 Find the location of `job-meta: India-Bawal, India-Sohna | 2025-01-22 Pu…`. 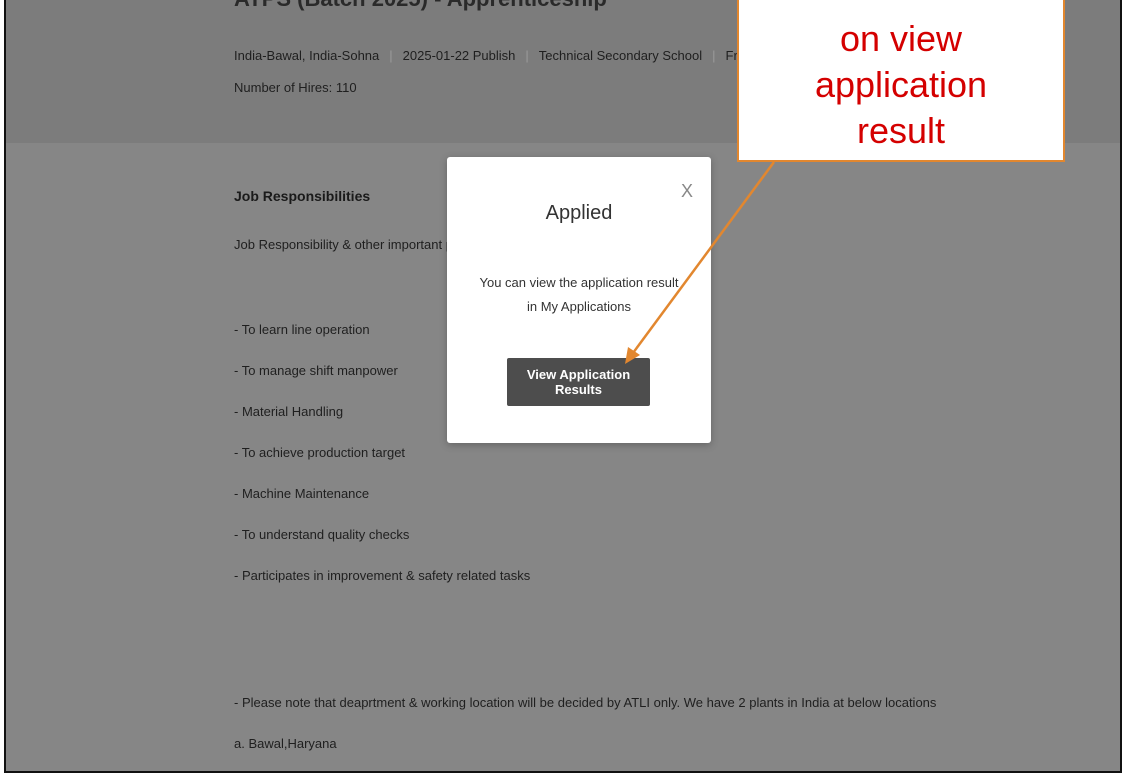

job-meta: India-Bawal, India-Sohna | 2025-01-22 Pu… is located at coordinates (514, 55).